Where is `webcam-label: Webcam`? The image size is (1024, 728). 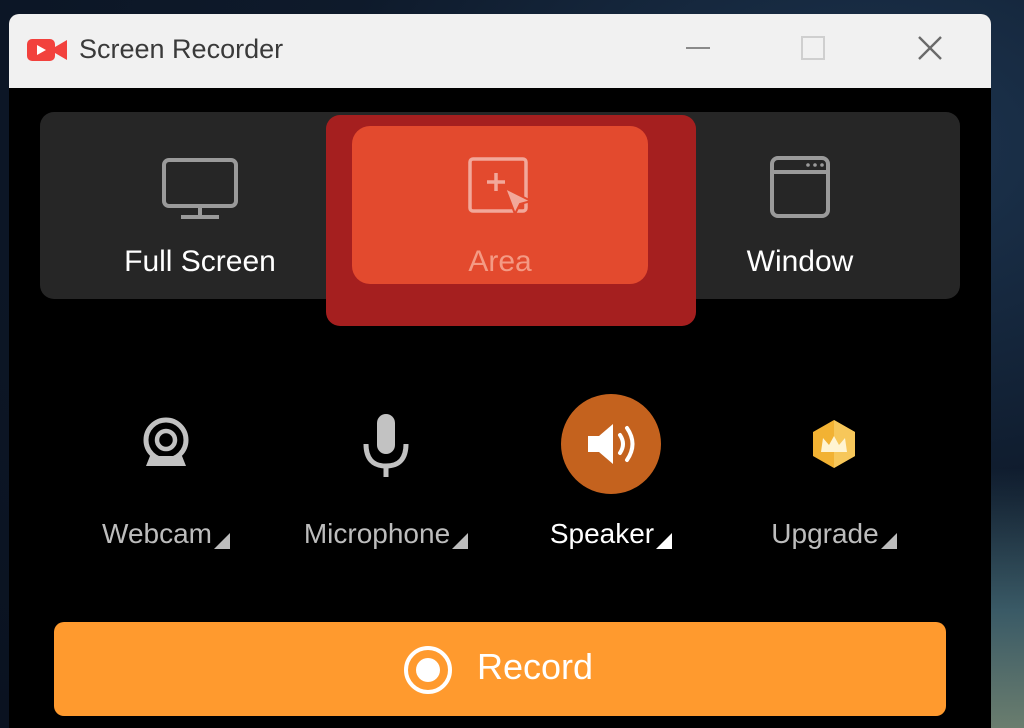 webcam-label: Webcam is located at coordinates (157, 533).